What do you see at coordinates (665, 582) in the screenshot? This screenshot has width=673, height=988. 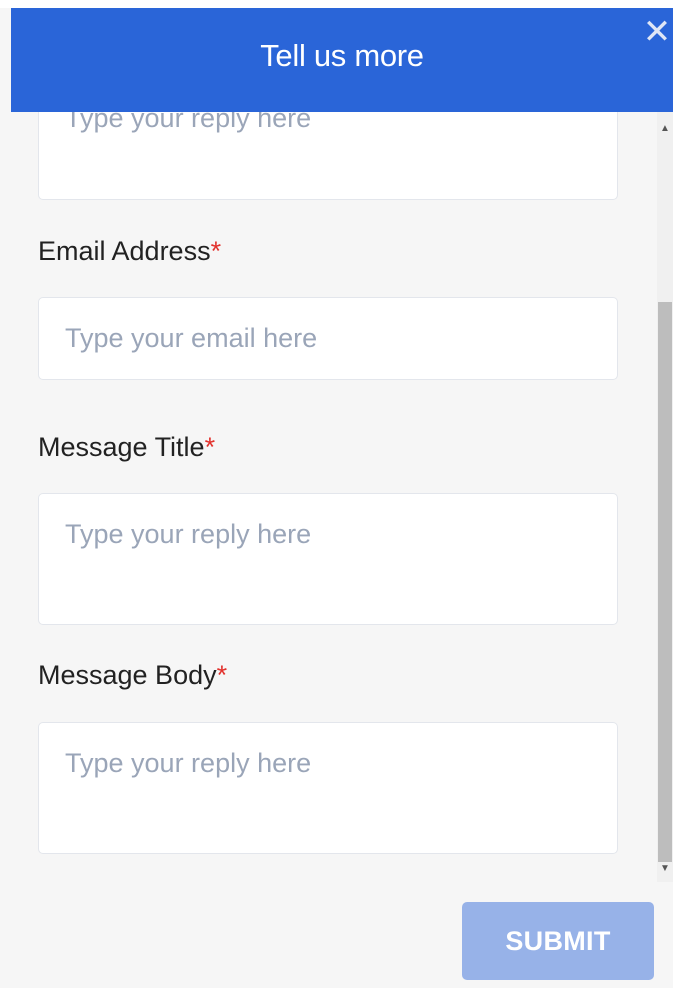 I see `scrollbar-thumb` at bounding box center [665, 582].